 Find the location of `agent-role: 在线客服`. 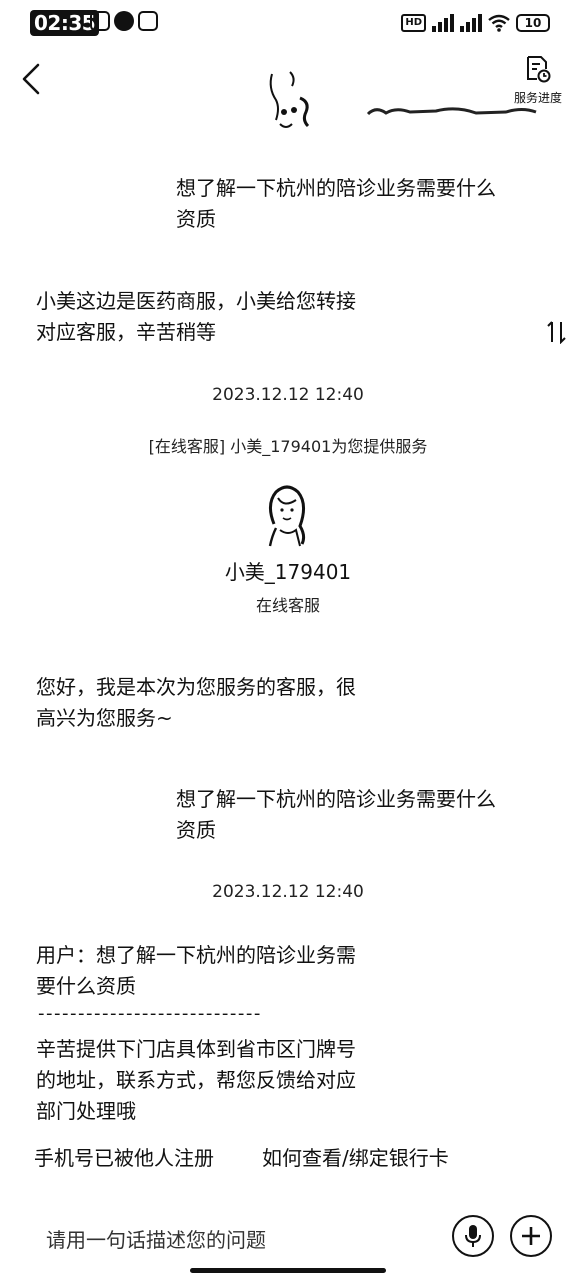

agent-role: 在线客服 is located at coordinates (287, 605).